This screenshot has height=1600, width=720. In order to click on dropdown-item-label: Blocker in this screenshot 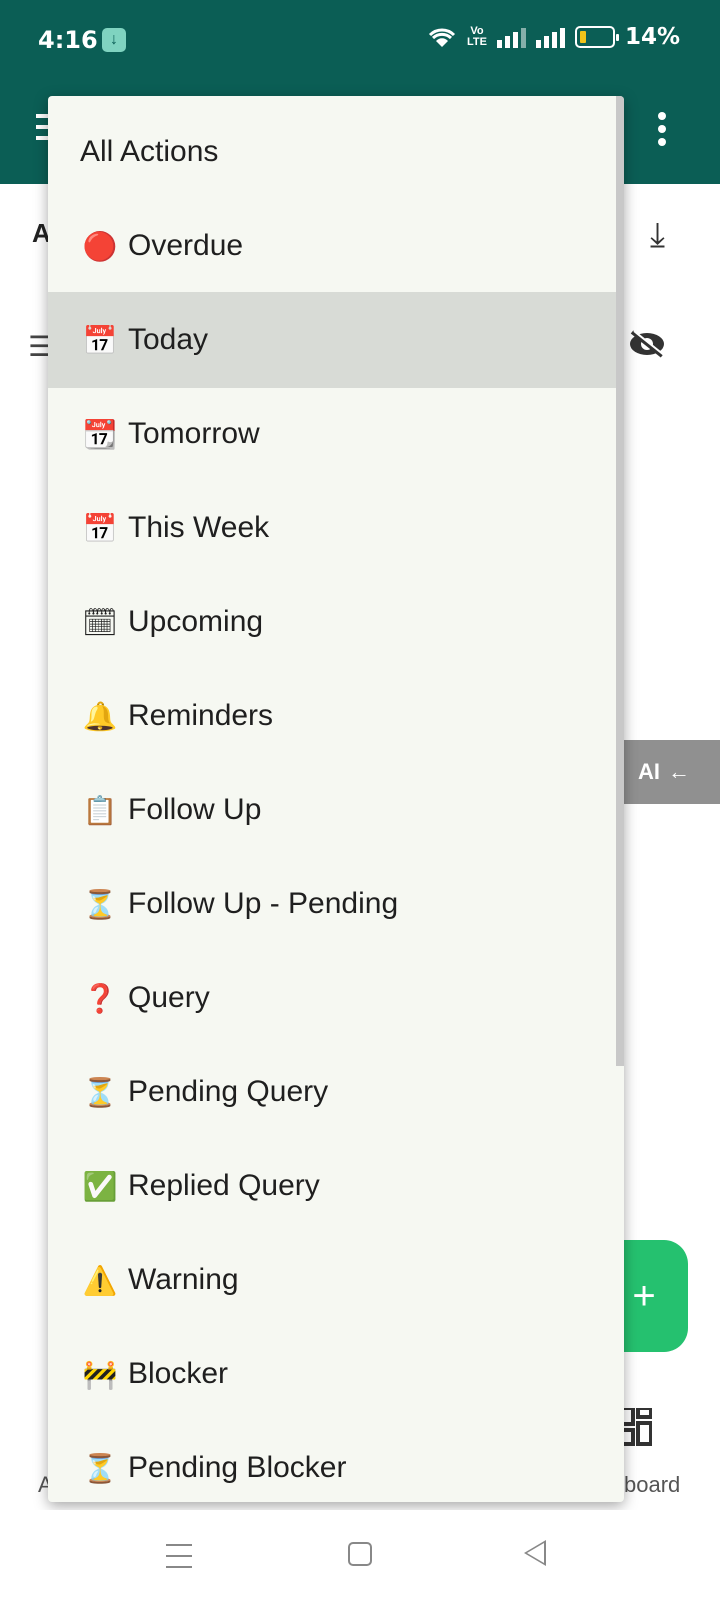, I will do `click(178, 1373)`.